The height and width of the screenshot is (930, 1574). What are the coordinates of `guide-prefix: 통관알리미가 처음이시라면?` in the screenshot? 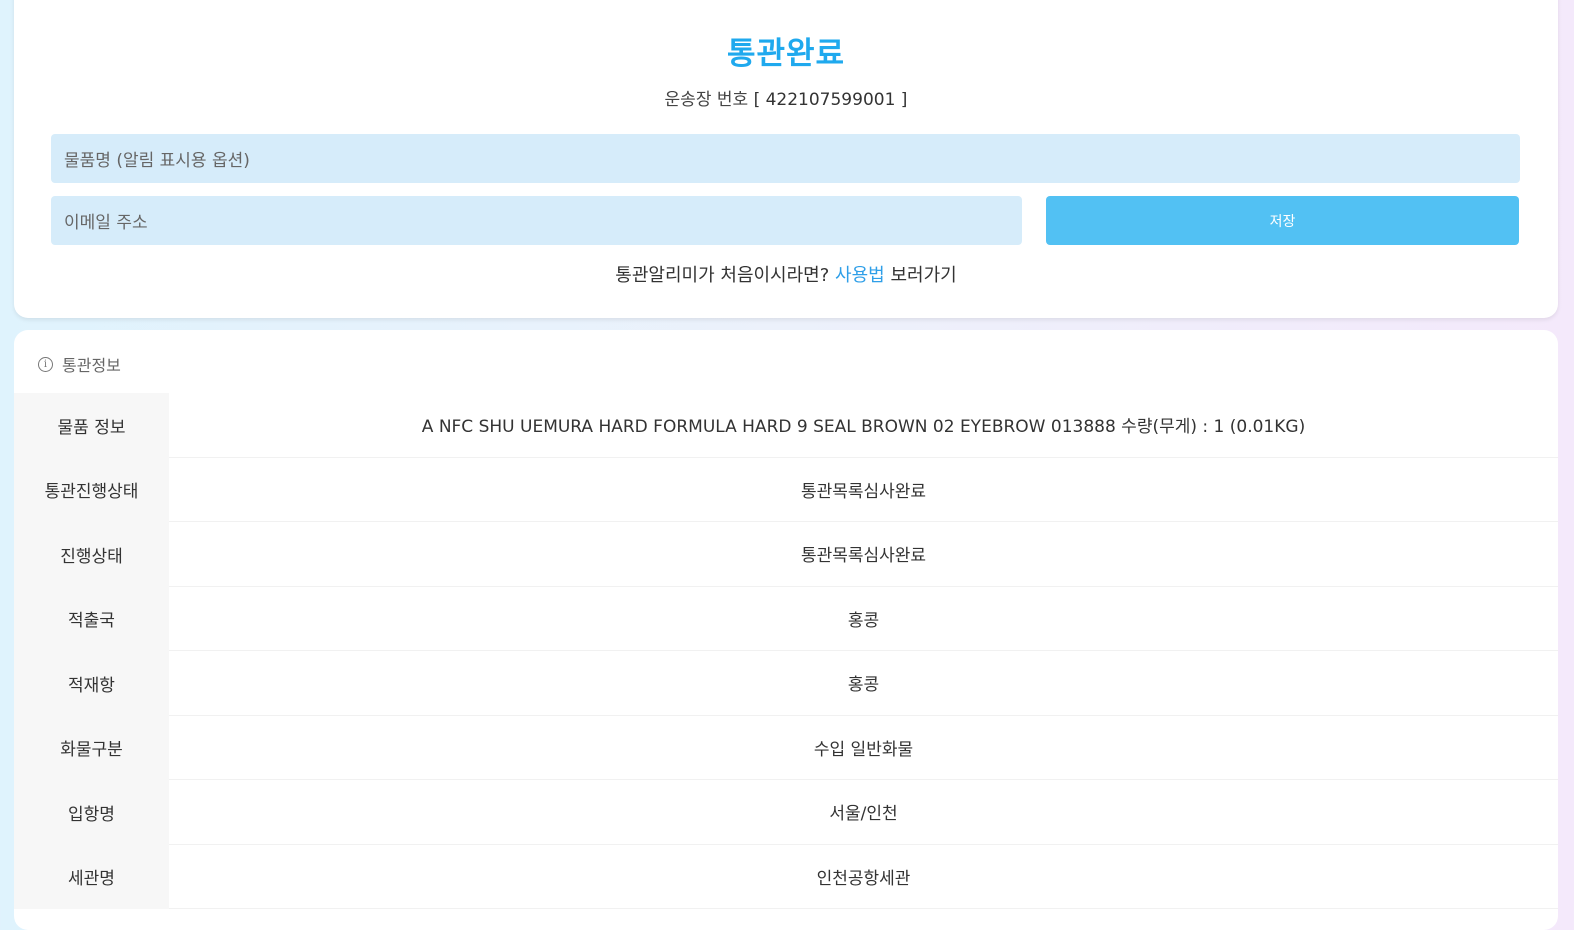 It's located at (722, 275).